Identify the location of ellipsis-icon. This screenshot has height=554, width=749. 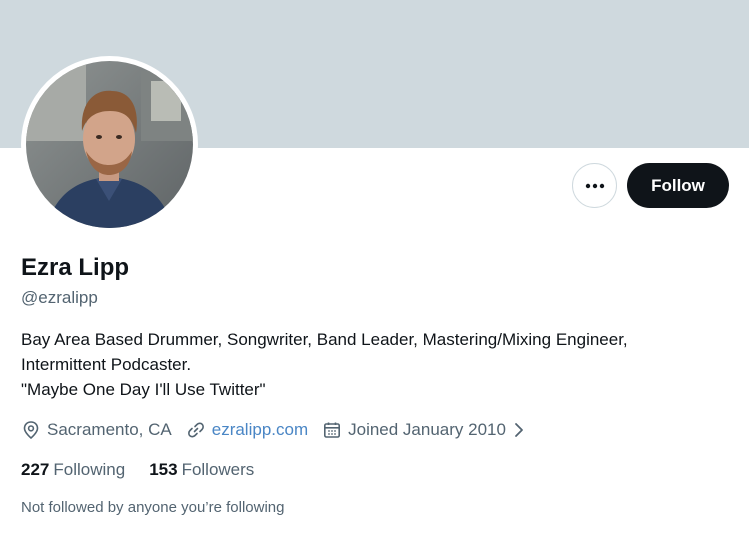
(594, 185).